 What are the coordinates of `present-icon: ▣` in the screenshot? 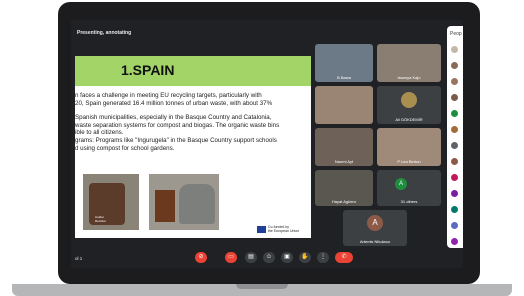 It's located at (287, 257).